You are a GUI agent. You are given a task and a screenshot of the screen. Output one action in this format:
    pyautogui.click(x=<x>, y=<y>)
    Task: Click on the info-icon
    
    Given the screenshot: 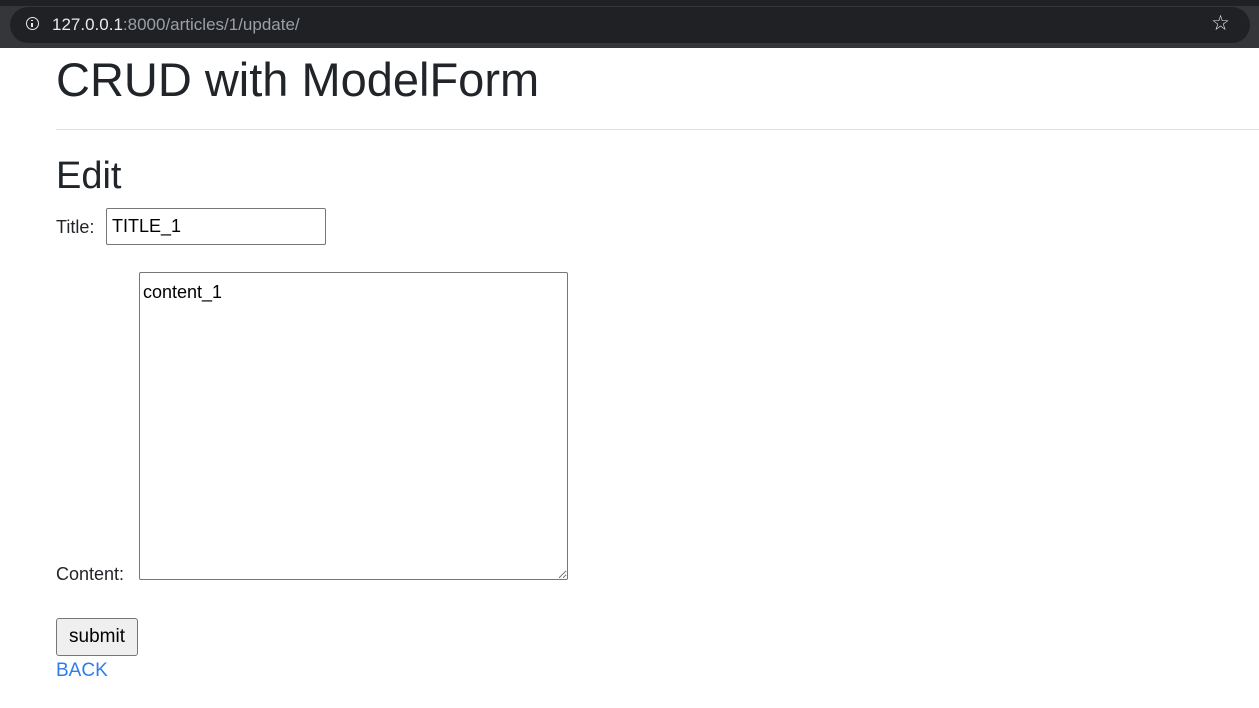 What is the action you would take?
    pyautogui.click(x=32, y=23)
    